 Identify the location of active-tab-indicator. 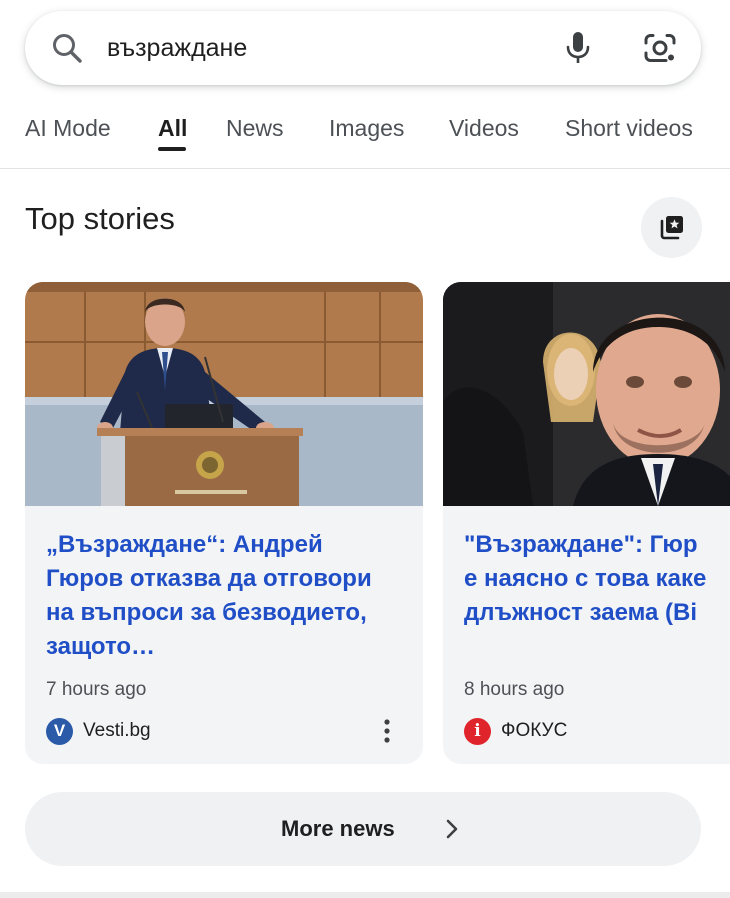
(172, 149).